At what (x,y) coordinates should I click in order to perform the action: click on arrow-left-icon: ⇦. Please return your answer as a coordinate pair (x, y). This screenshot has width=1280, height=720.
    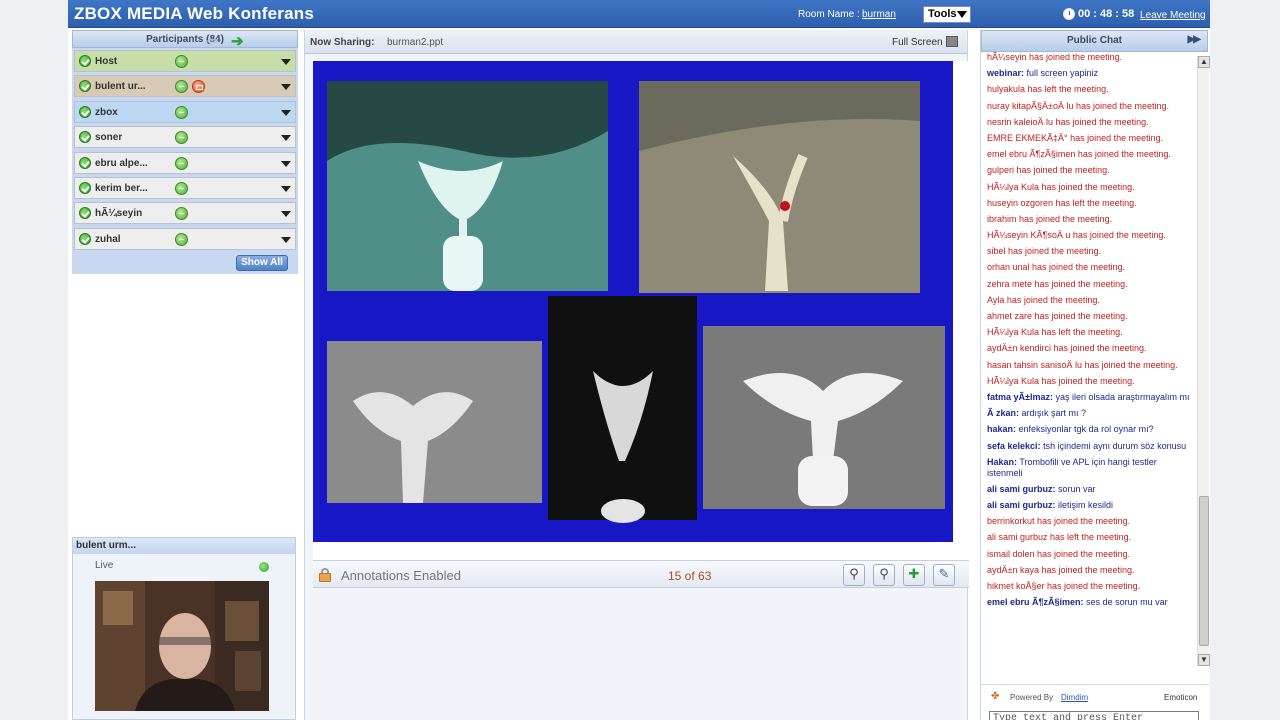
    Looking at the image, I should click on (212, 41).